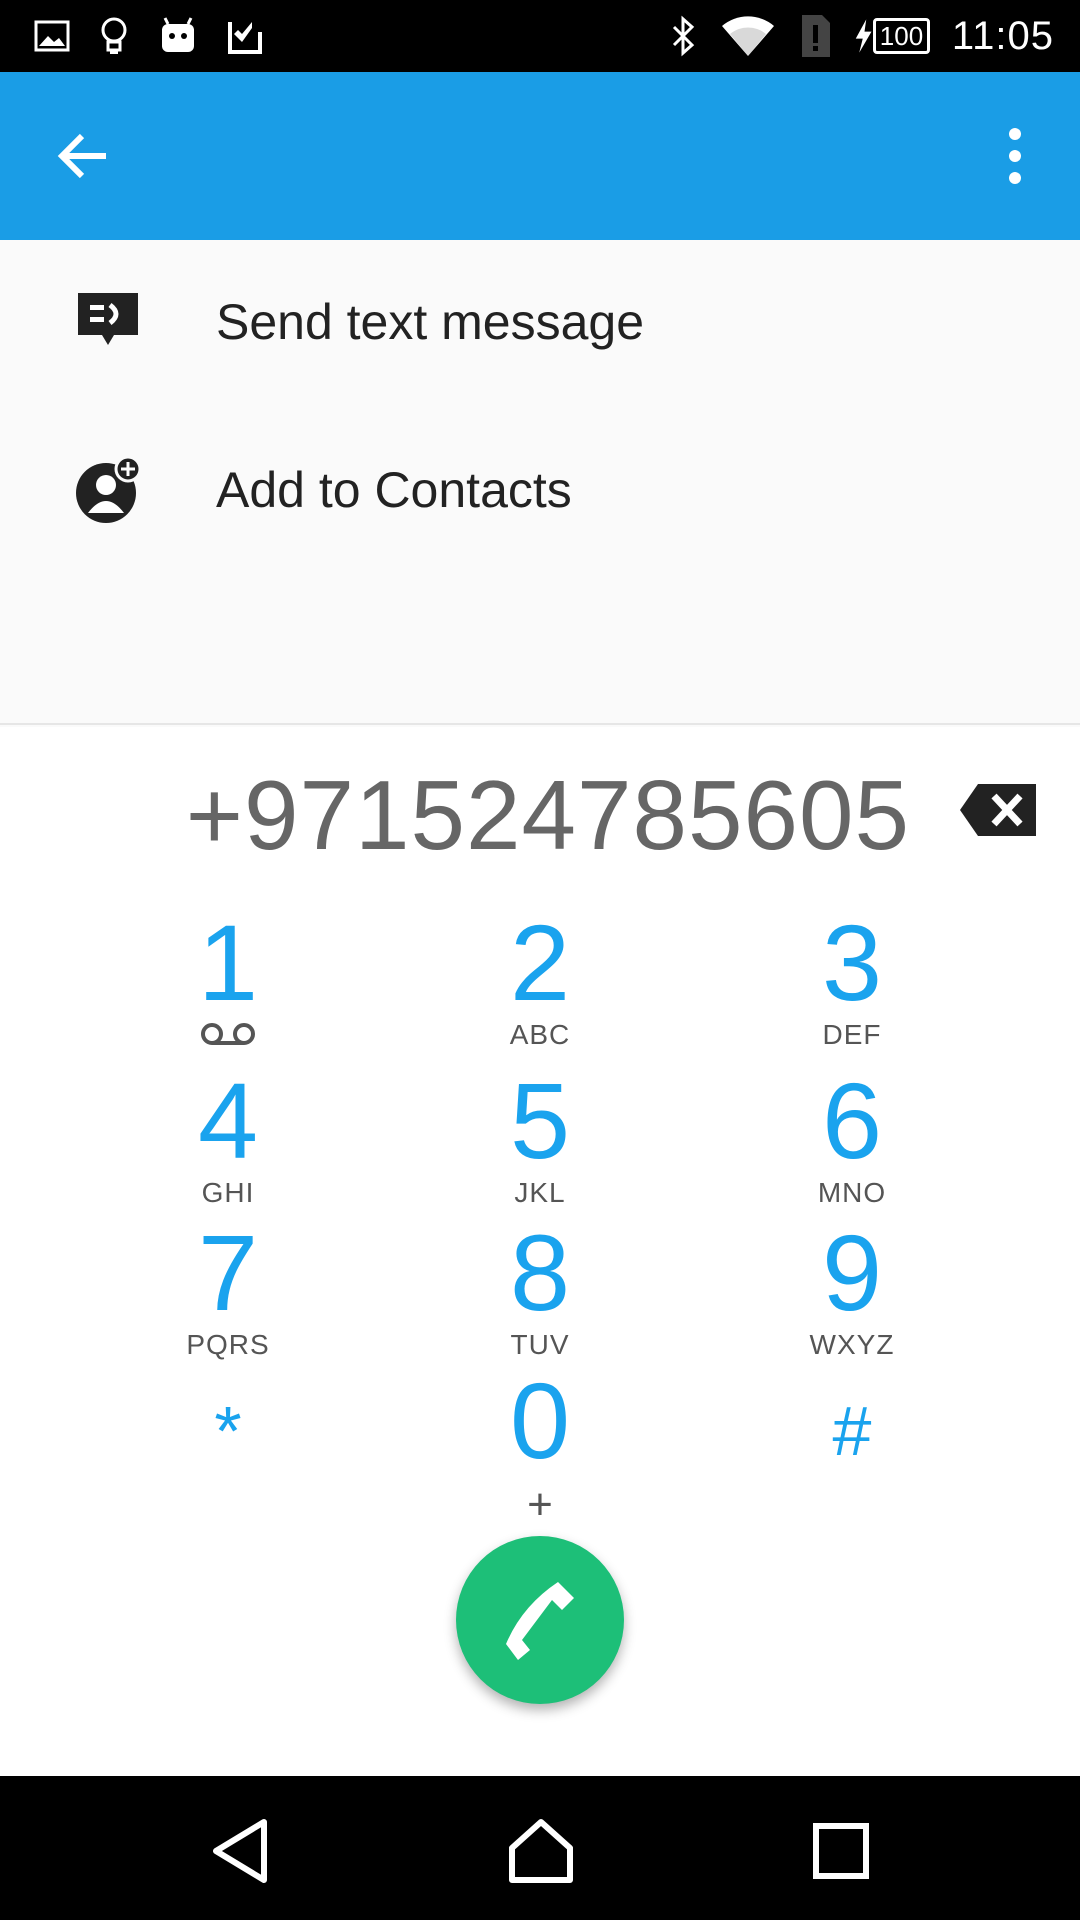  I want to click on add-contact-icon, so click(109, 489).